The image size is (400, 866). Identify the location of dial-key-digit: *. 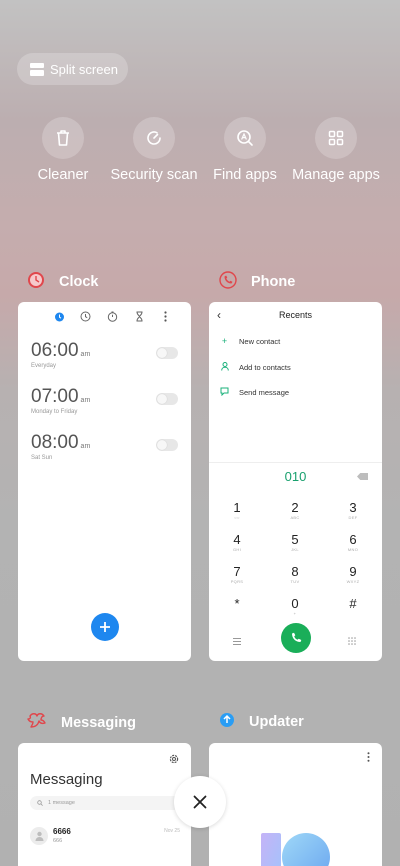
(237, 603).